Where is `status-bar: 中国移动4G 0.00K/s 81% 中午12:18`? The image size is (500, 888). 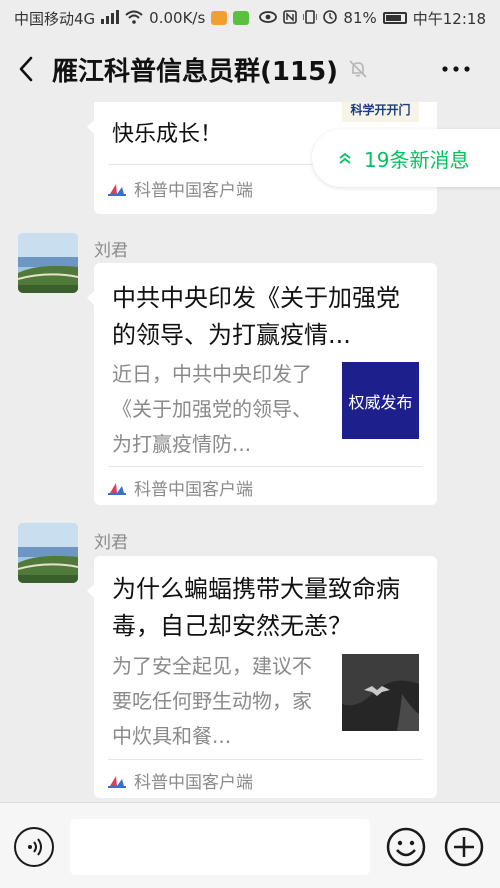 status-bar: 中国移动4G 0.00K/s 81% 中午12:18 is located at coordinates (250, 18).